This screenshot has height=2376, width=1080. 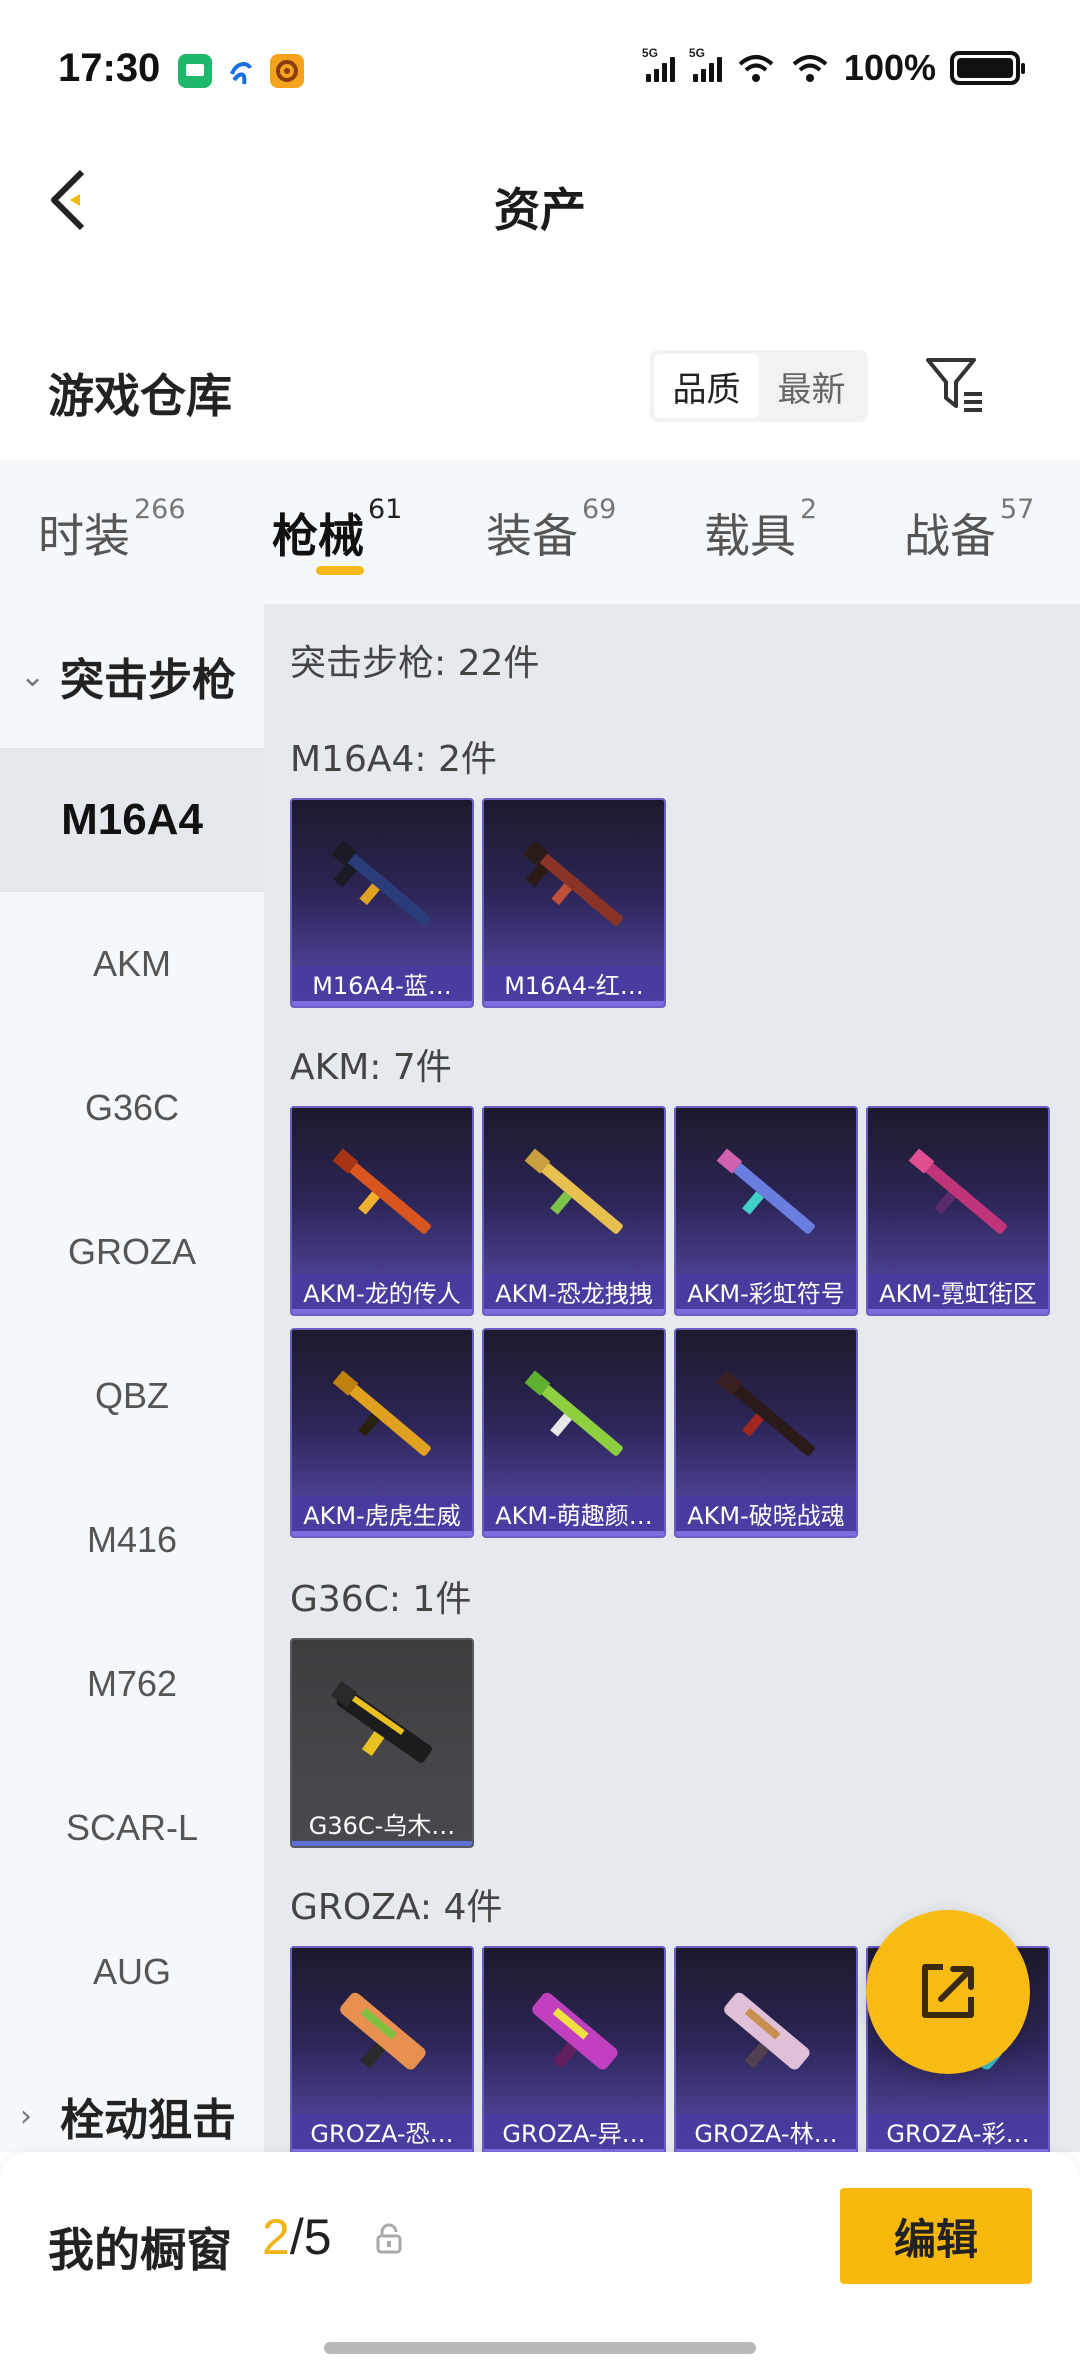 I want to click on showcase-count: 2/5, so click(x=297, y=2237).